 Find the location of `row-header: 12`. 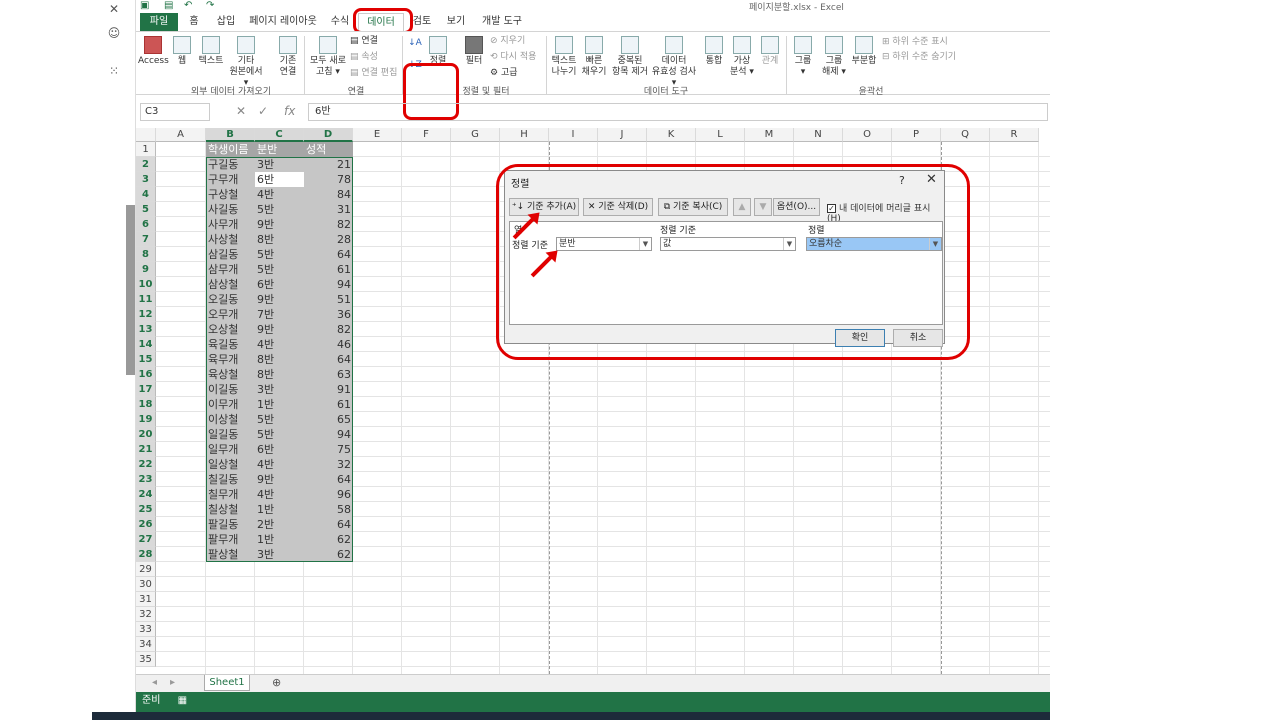

row-header: 12 is located at coordinates (146, 314).